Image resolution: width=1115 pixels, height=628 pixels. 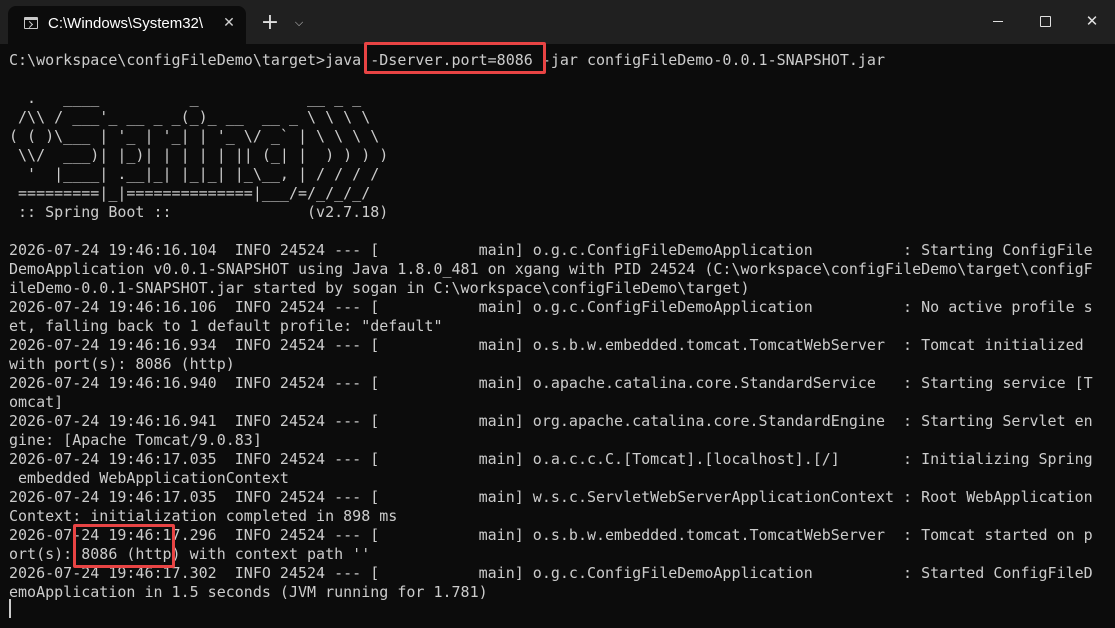 What do you see at coordinates (10, 608) in the screenshot?
I see `text-cursor` at bounding box center [10, 608].